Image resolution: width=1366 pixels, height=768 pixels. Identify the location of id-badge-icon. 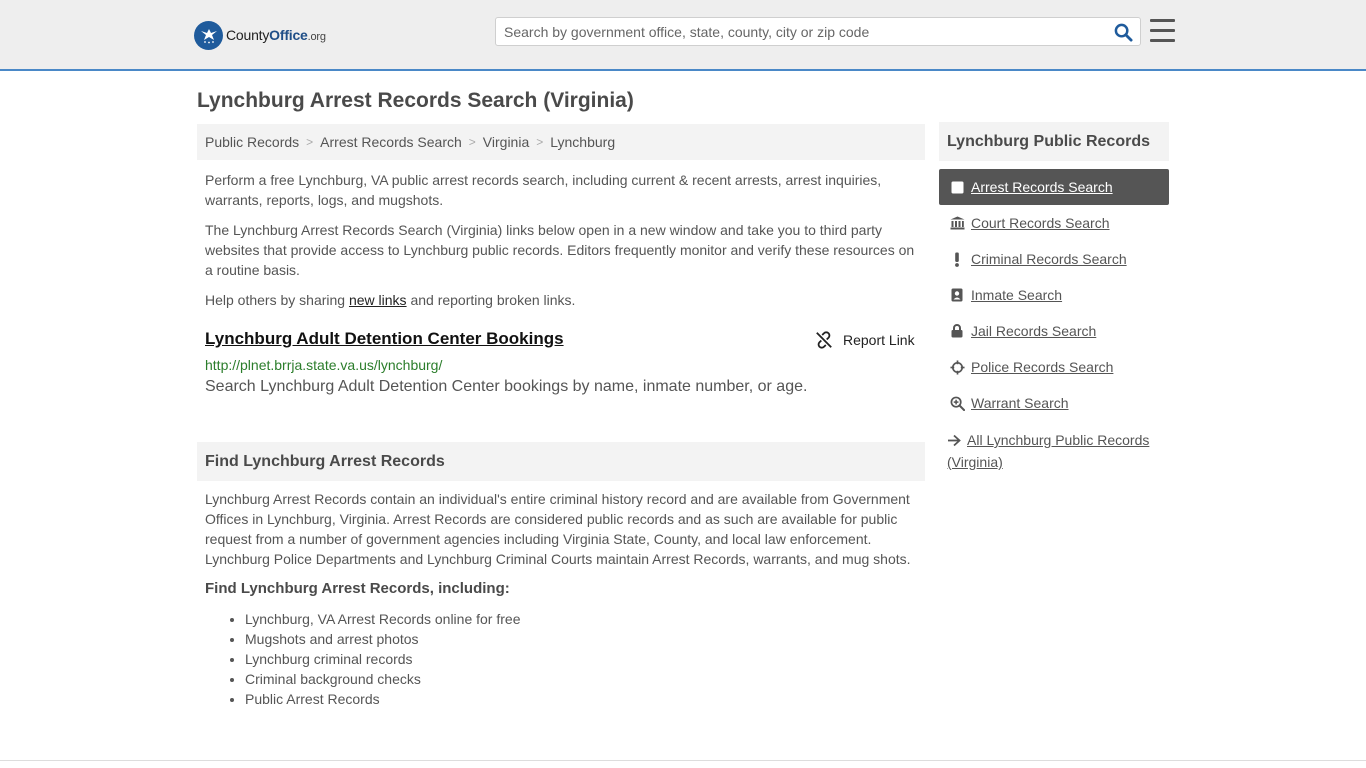
(957, 295).